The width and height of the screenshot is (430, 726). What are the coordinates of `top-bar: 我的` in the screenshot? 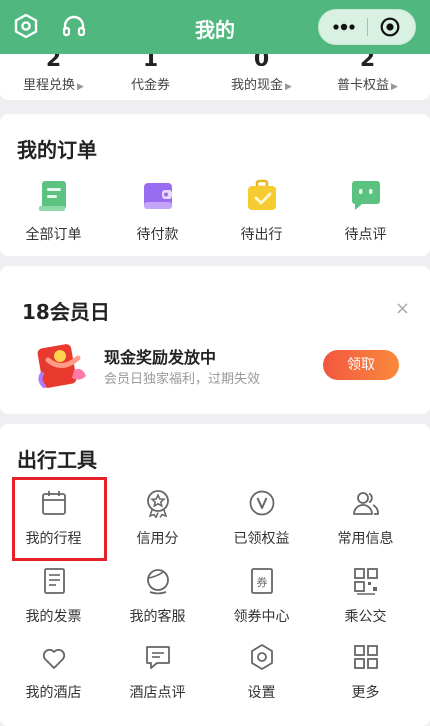 It's located at (215, 27).